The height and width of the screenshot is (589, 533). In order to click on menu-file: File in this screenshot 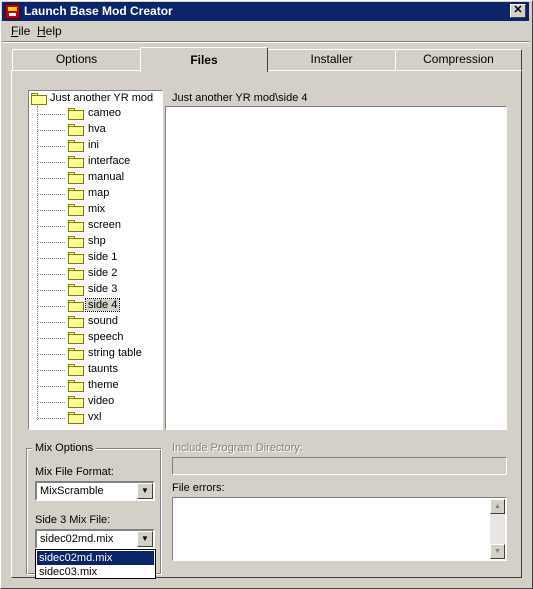, I will do `click(20, 31)`.